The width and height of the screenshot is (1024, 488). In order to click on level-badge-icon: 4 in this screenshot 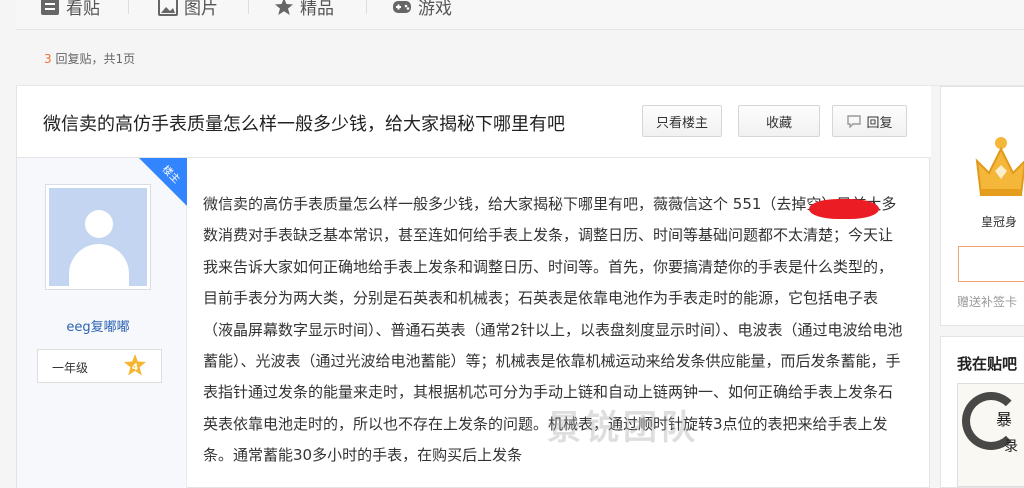, I will do `click(135, 365)`.